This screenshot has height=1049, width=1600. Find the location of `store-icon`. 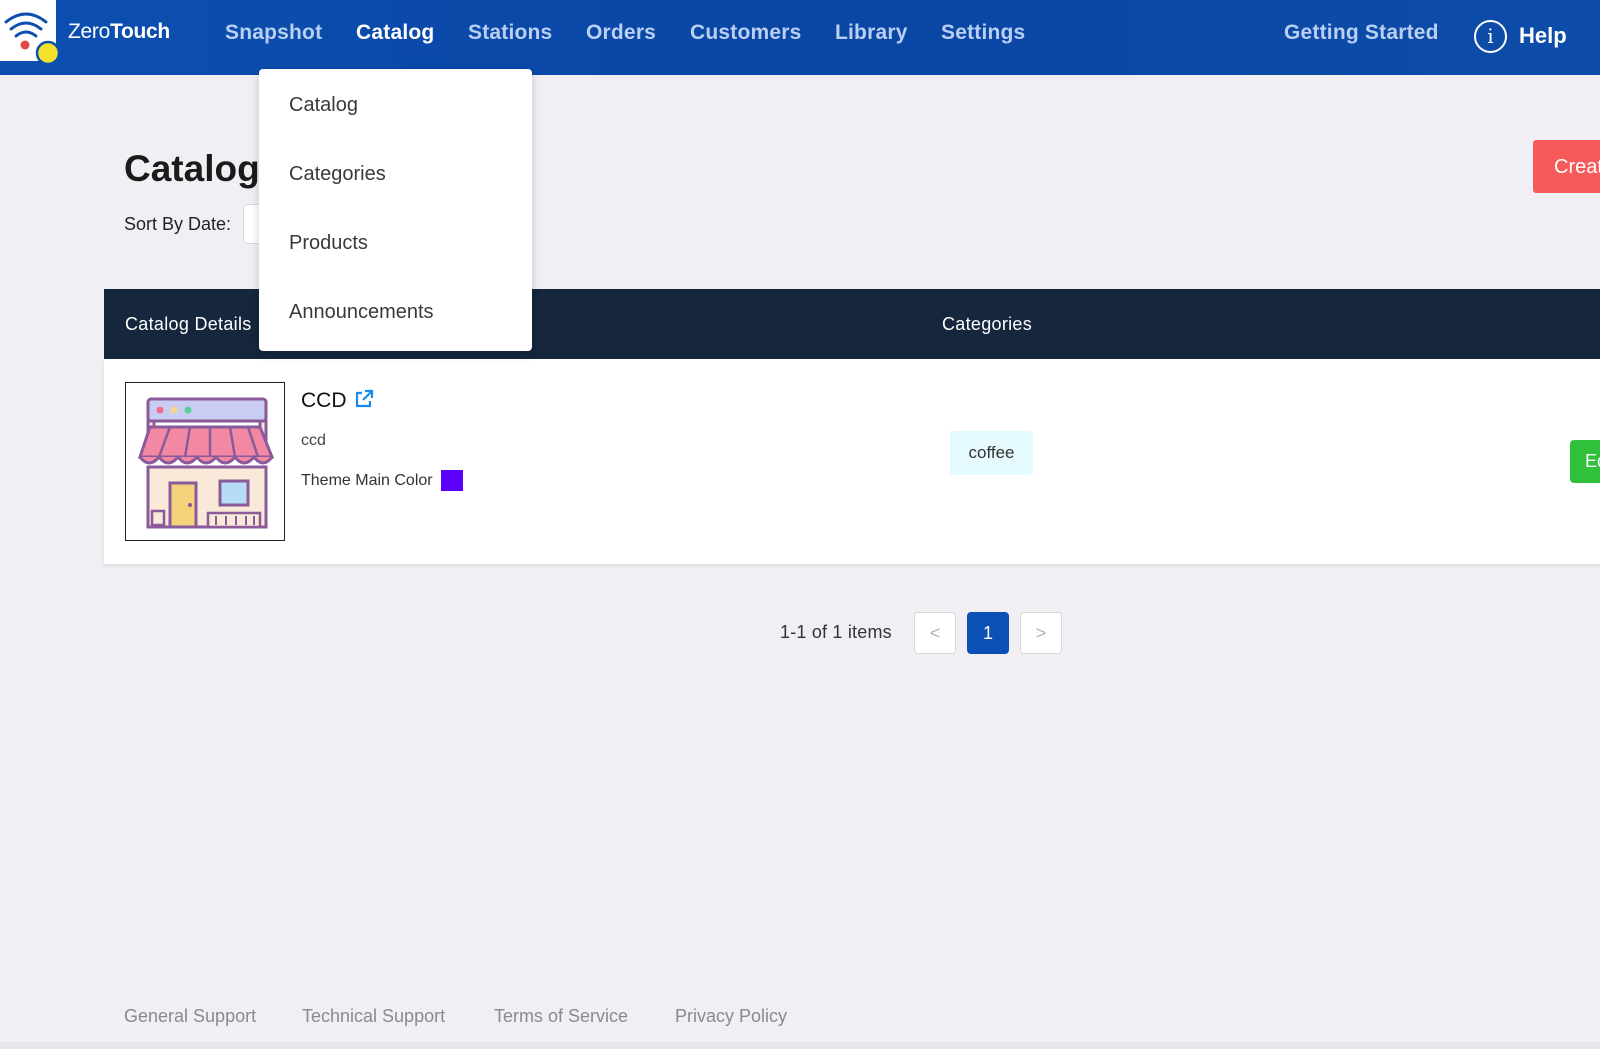

store-icon is located at coordinates (206, 463).